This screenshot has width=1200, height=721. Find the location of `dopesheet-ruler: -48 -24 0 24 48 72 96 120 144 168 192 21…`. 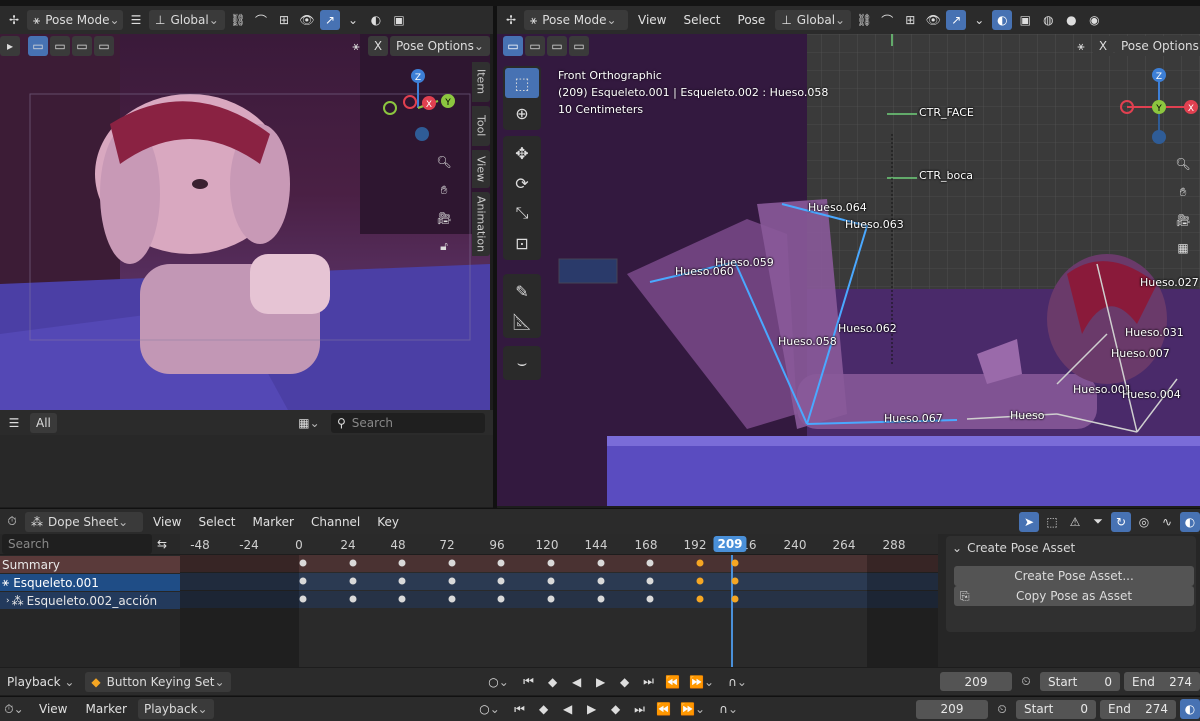

dopesheet-ruler: -48 -24 0 24 48 72 96 120 144 168 192 21… is located at coordinates (560, 544).